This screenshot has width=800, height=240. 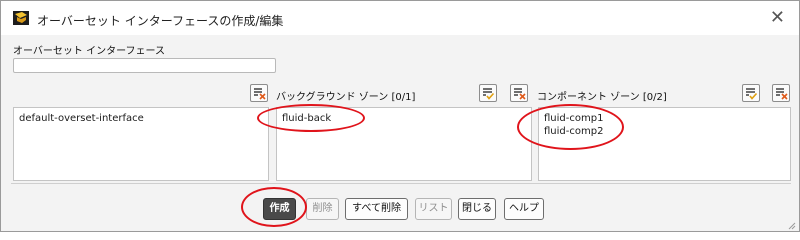 I want to click on list-item: fluid-comp1, so click(x=664, y=118).